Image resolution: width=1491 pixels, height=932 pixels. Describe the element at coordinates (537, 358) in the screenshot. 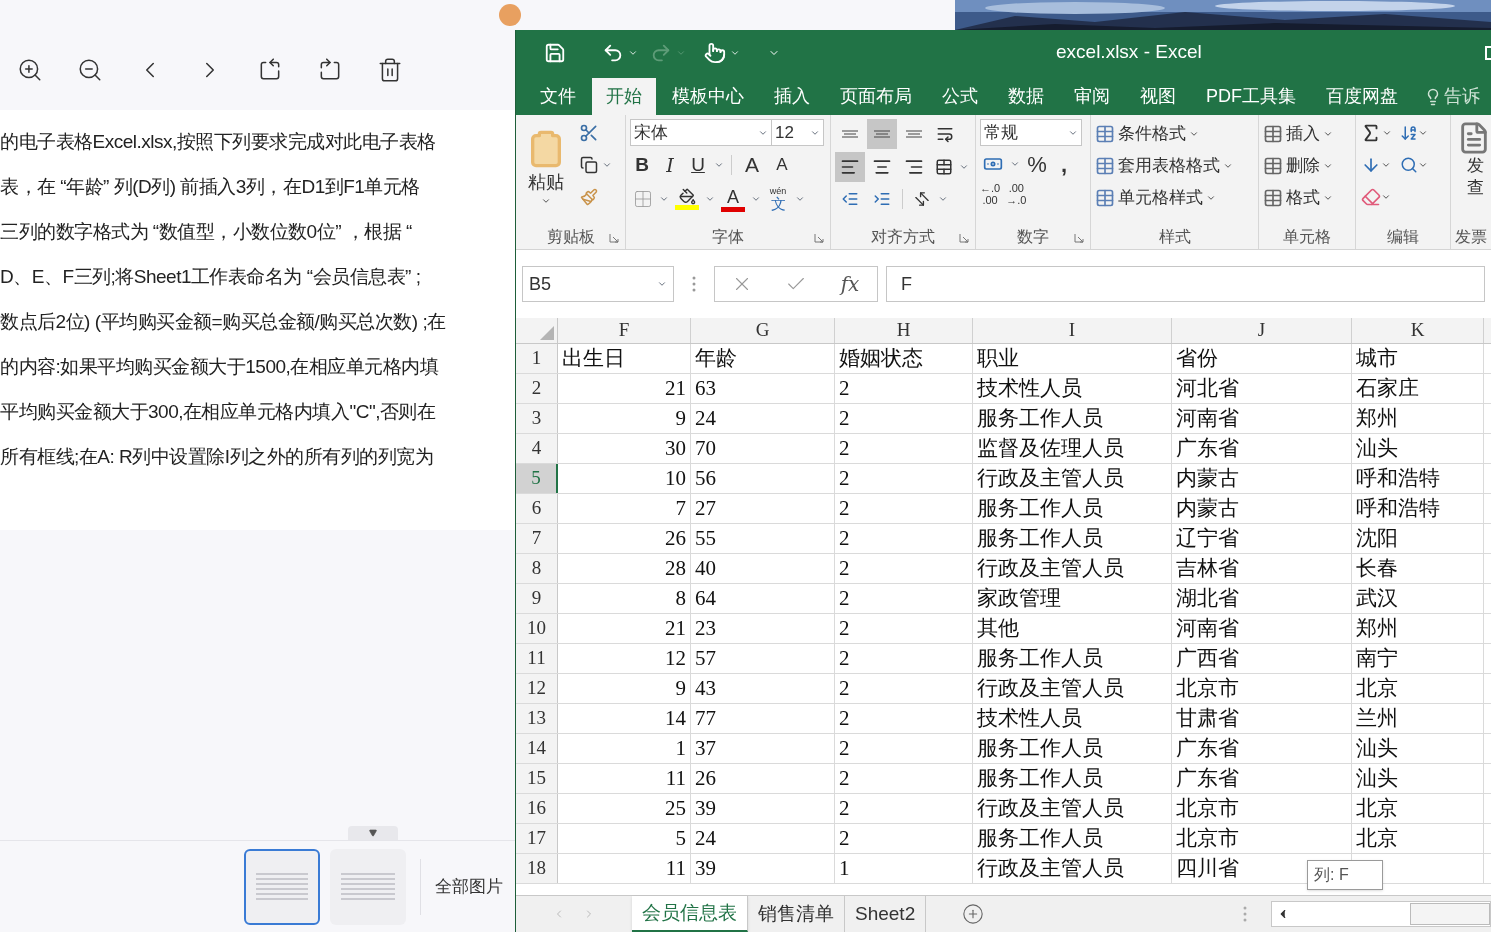

I see `row-header: 1` at that location.